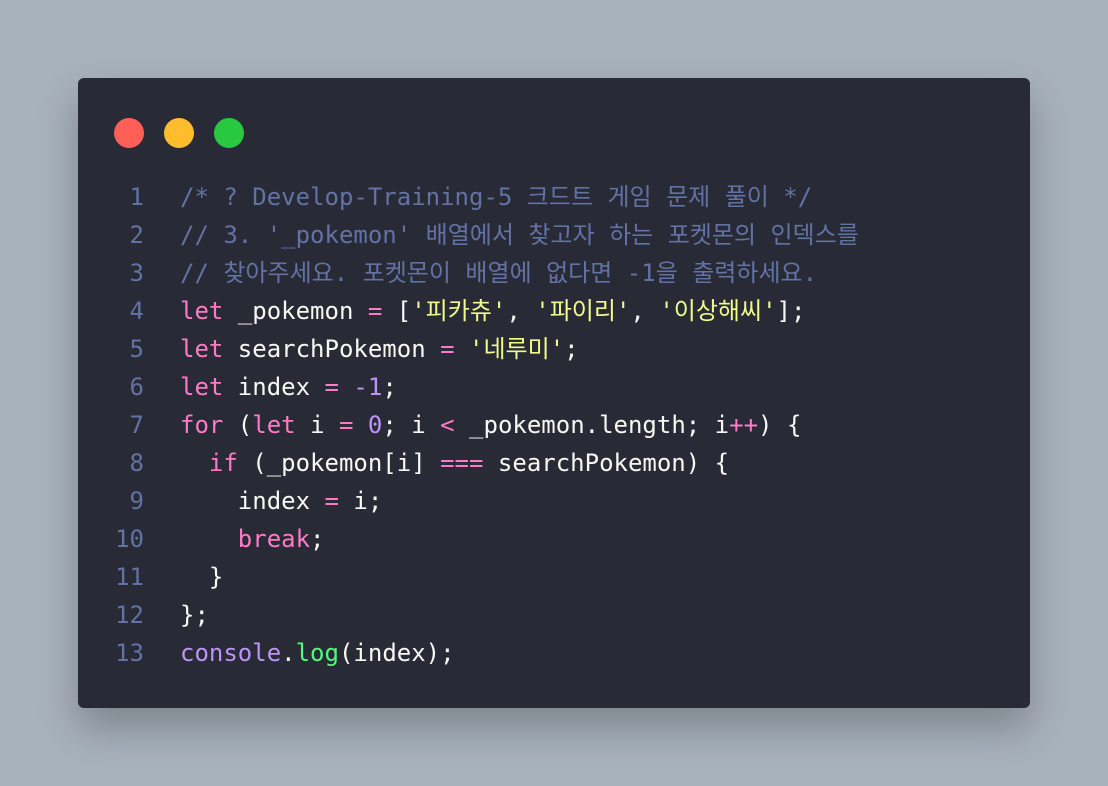 Image resolution: width=1108 pixels, height=786 pixels. Describe the element at coordinates (136, 425) in the screenshot. I see `line-number: 7` at that location.